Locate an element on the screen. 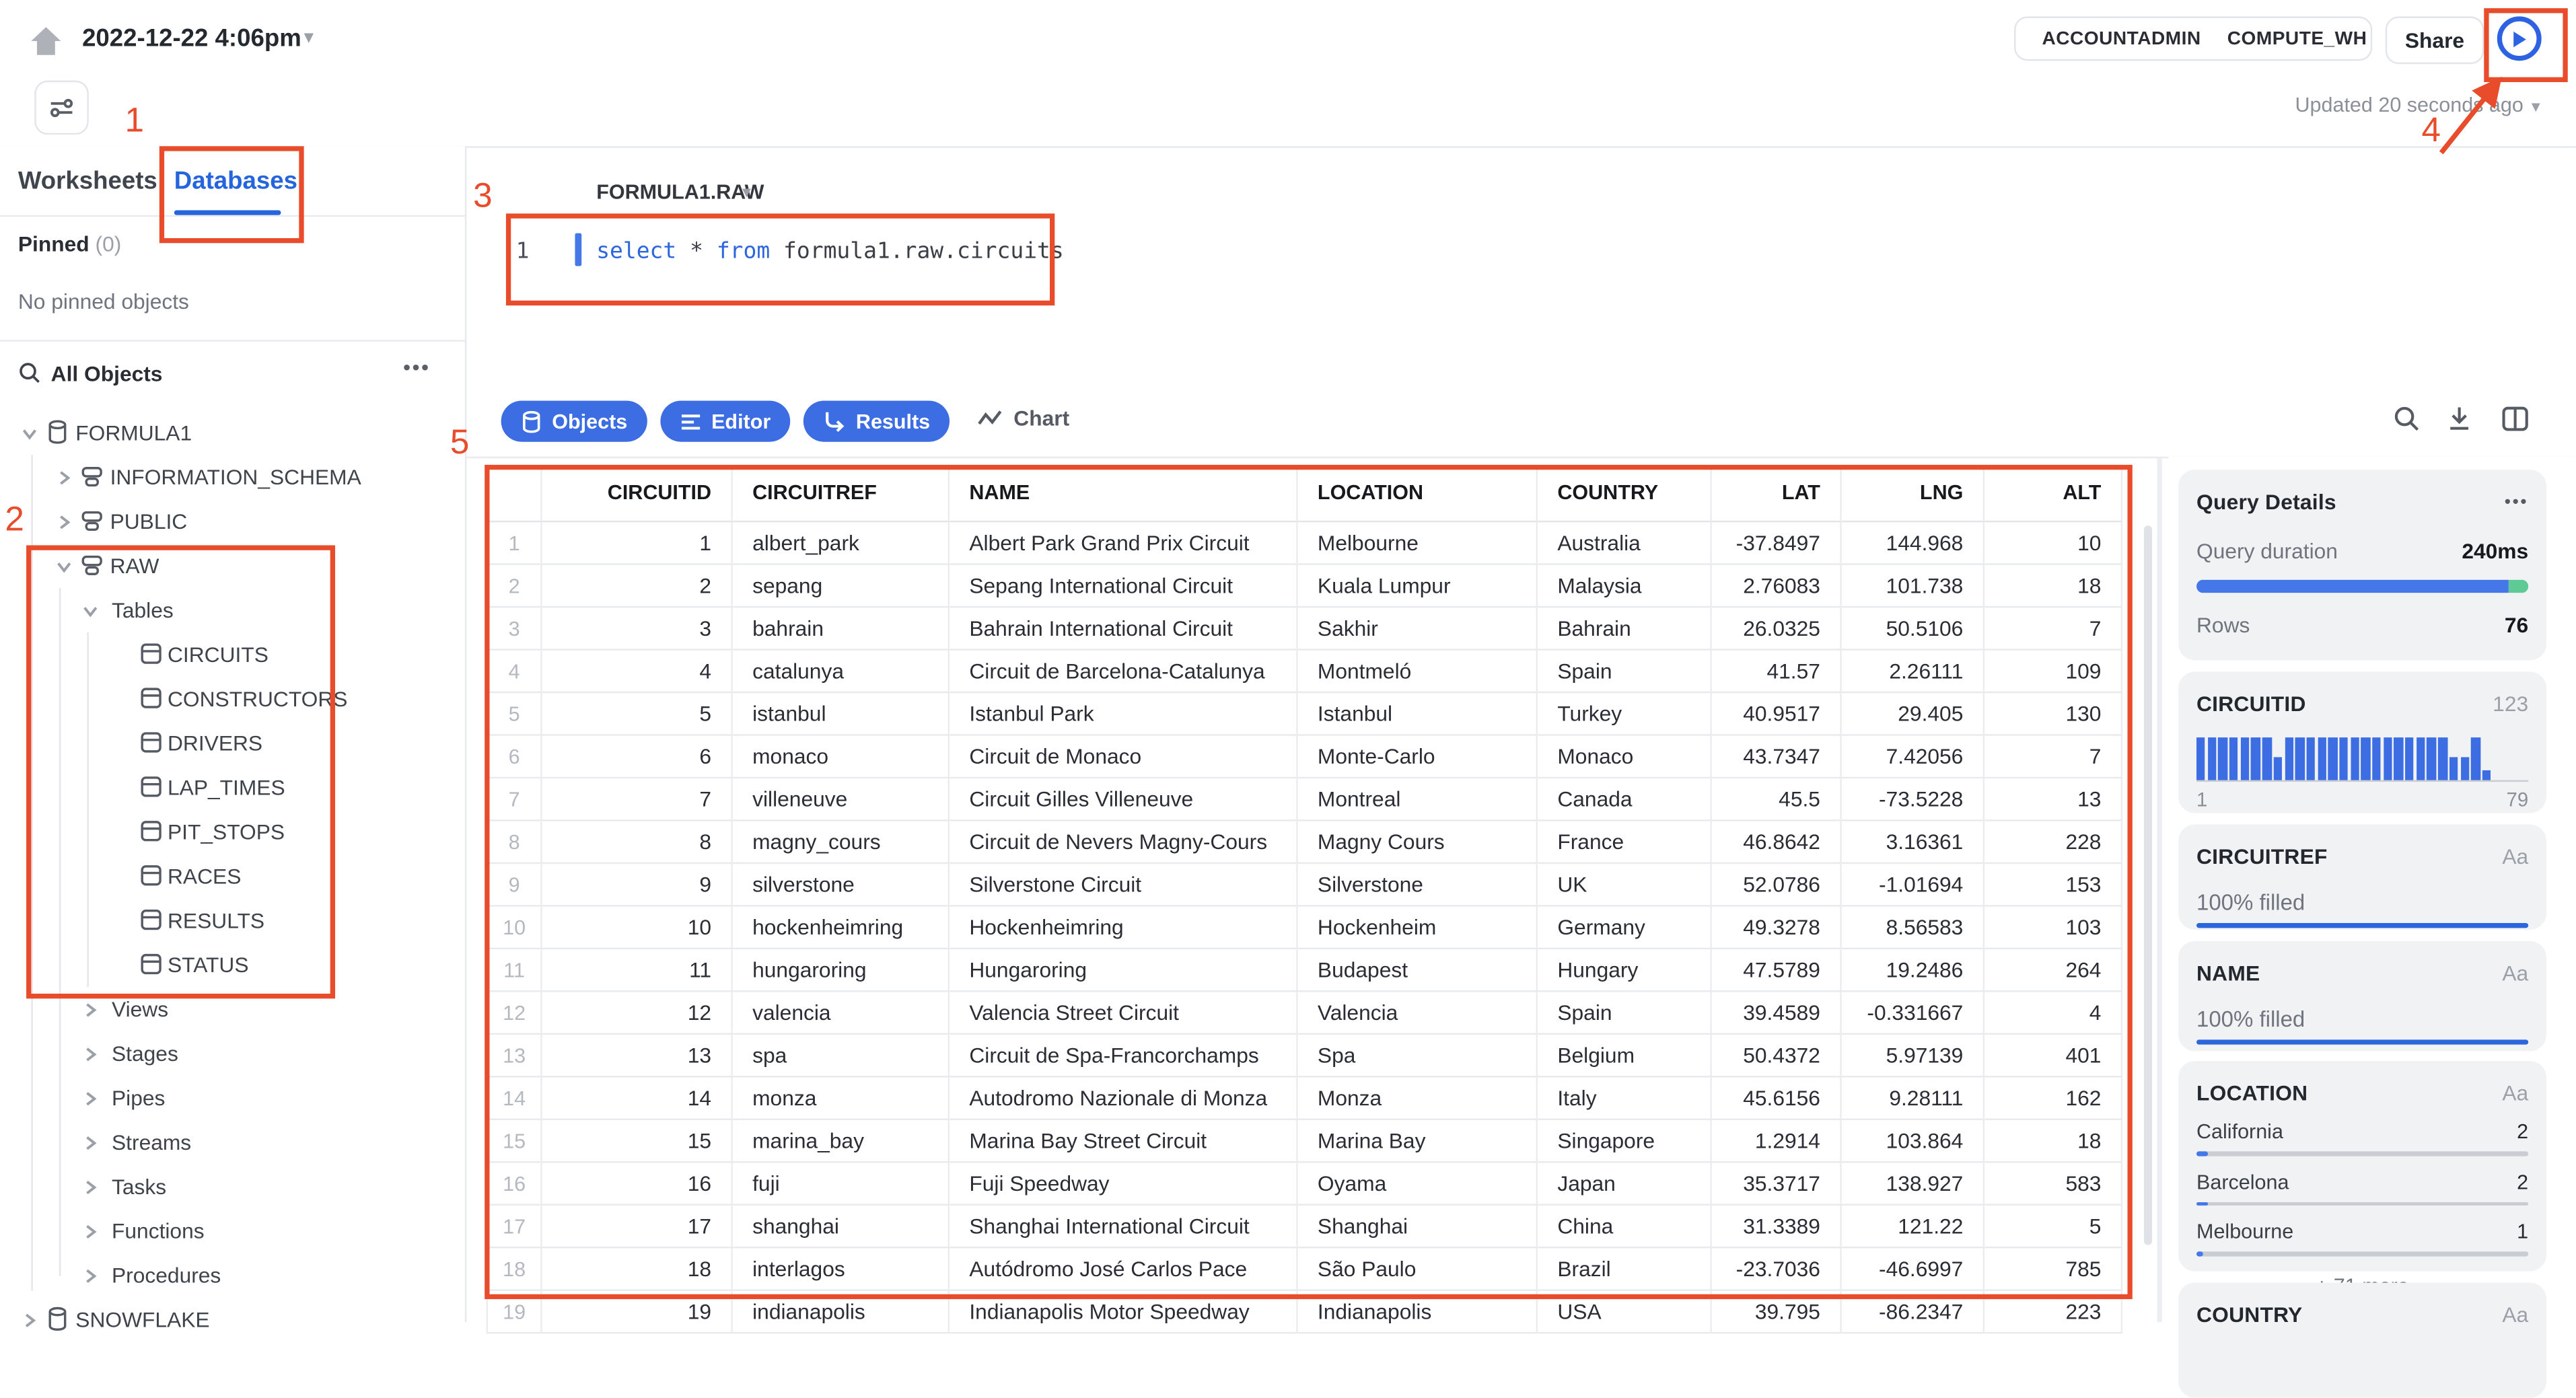 This screenshot has height=1398, width=2576. table-scrollbar is located at coordinates (2148, 885).